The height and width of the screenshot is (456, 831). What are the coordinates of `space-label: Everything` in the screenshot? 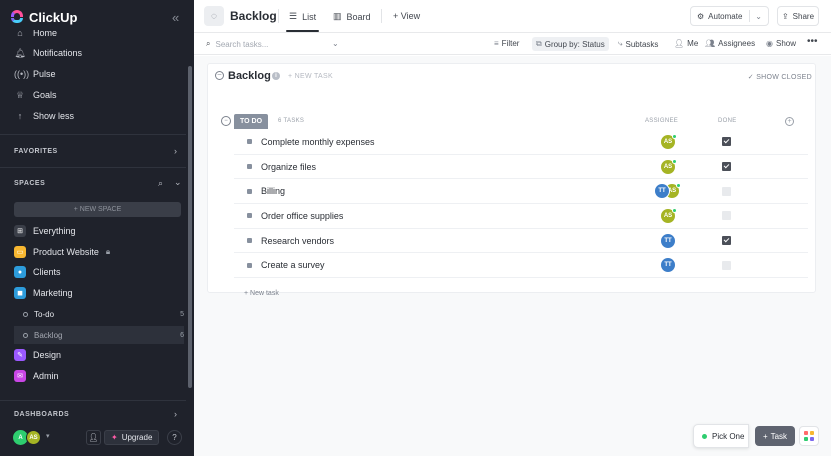 It's located at (54, 231).